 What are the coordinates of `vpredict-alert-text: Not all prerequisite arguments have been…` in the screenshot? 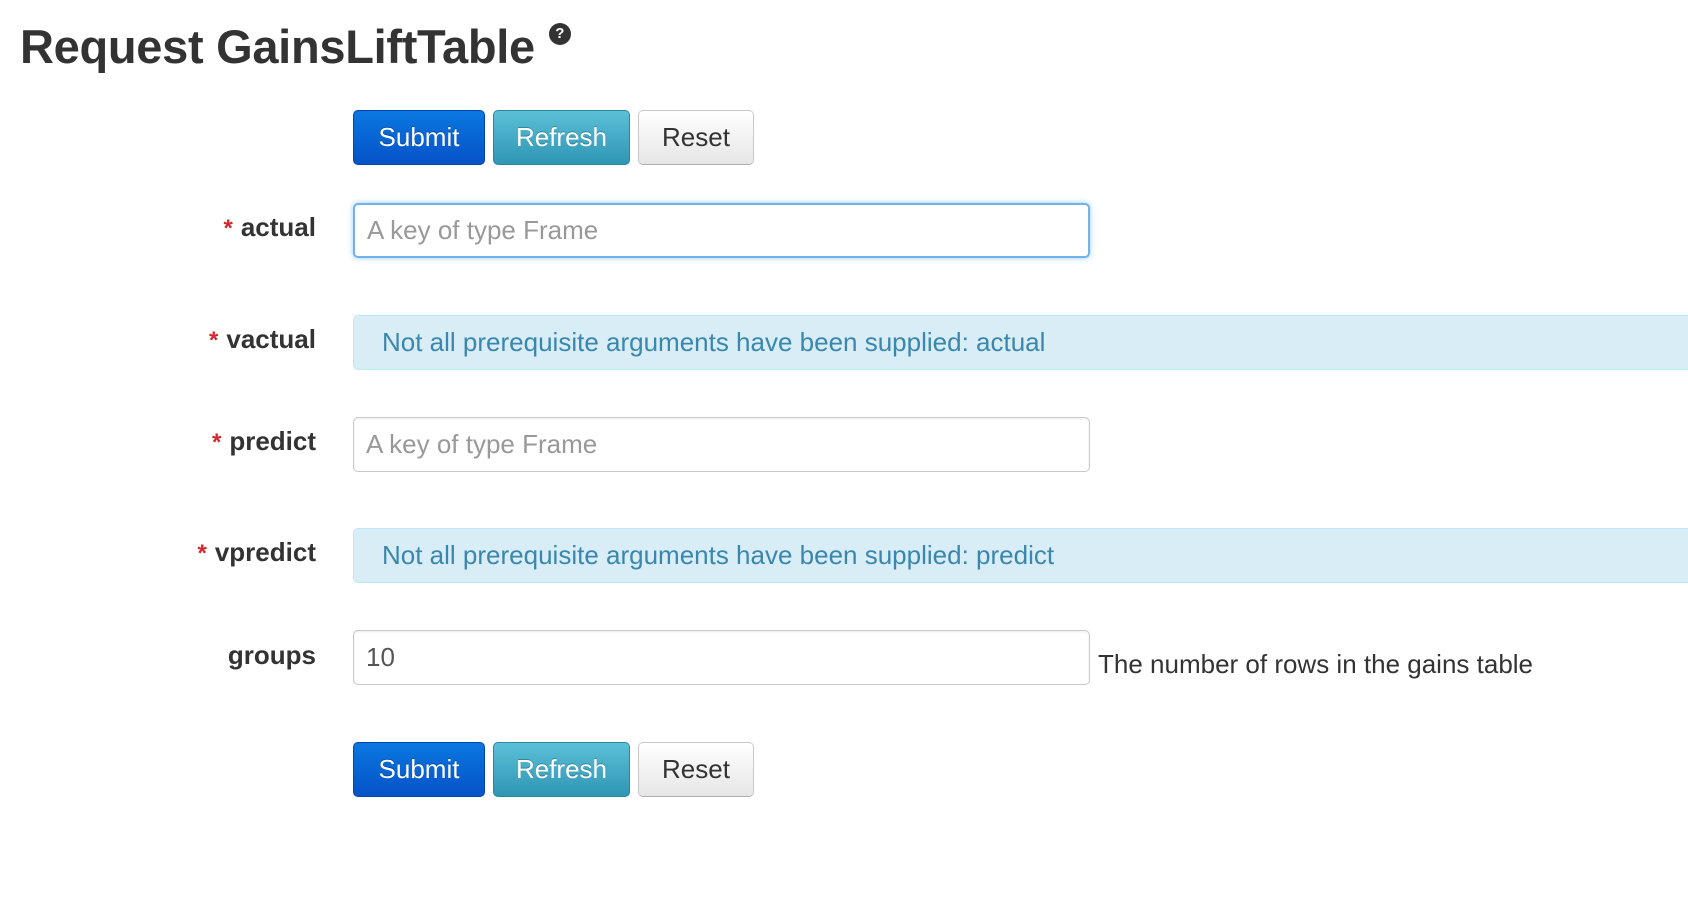 It's located at (718, 555).